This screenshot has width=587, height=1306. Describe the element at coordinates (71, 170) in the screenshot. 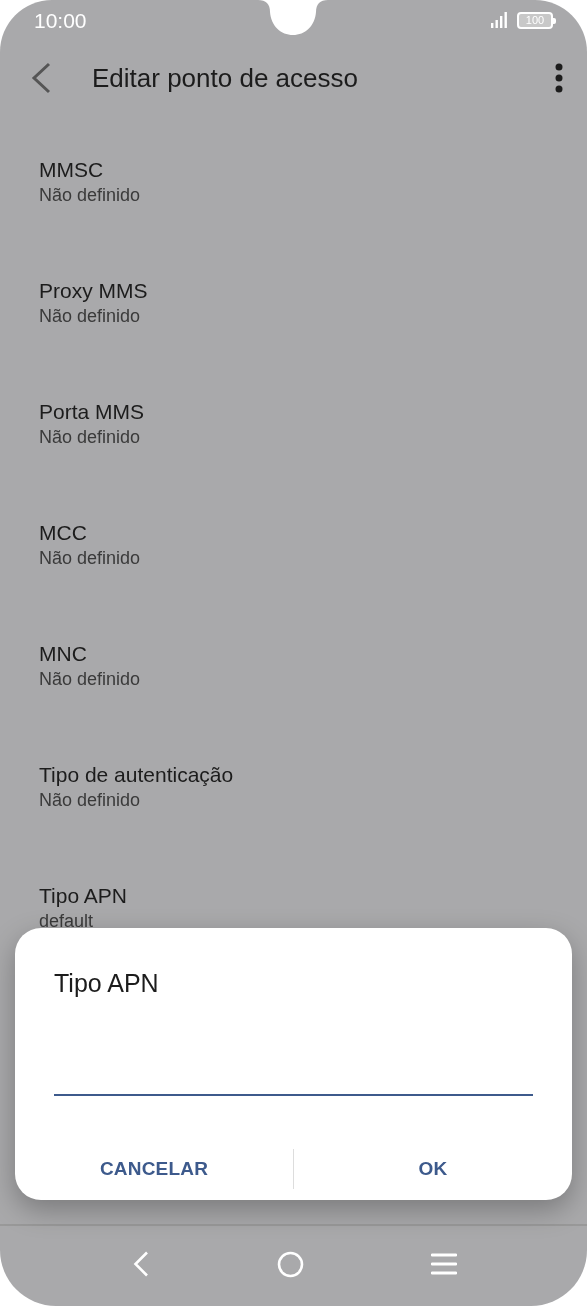

I see `setting-title: MMSC` at that location.